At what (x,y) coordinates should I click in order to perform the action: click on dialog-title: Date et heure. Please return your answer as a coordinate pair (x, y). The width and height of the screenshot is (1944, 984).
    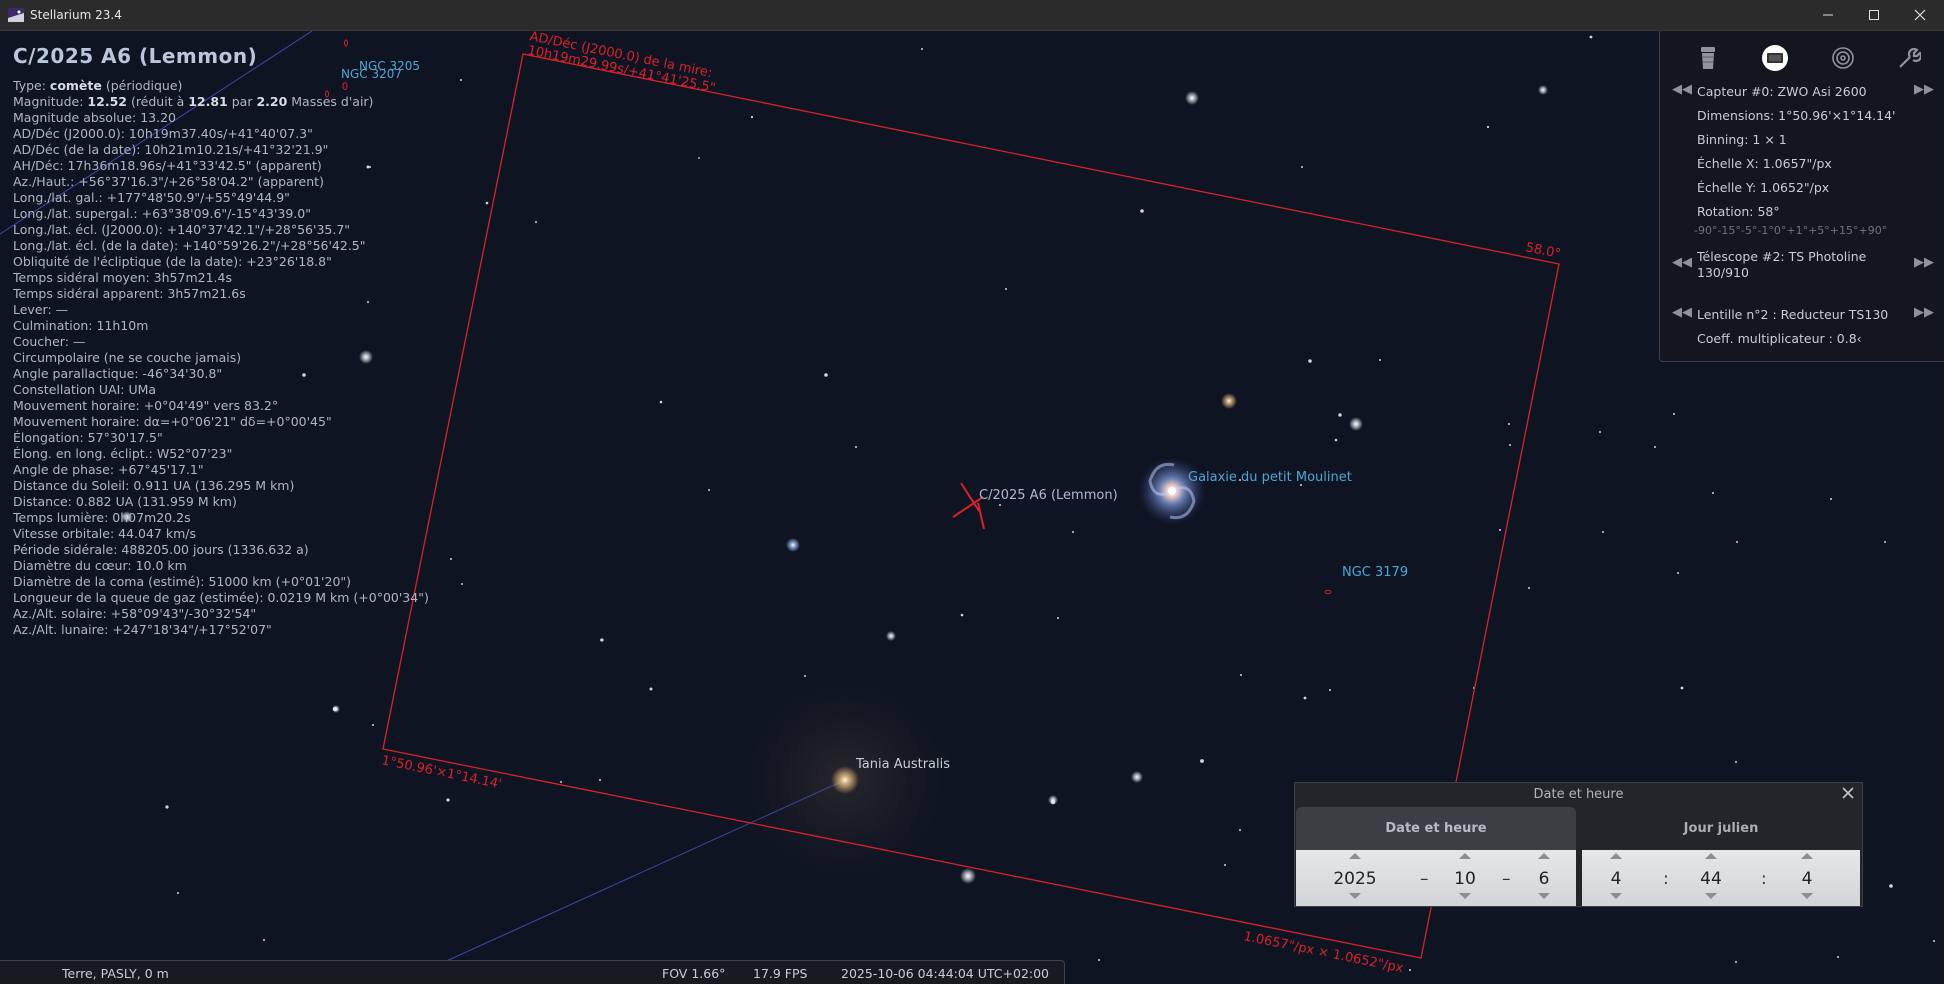
    Looking at the image, I should click on (1578, 794).